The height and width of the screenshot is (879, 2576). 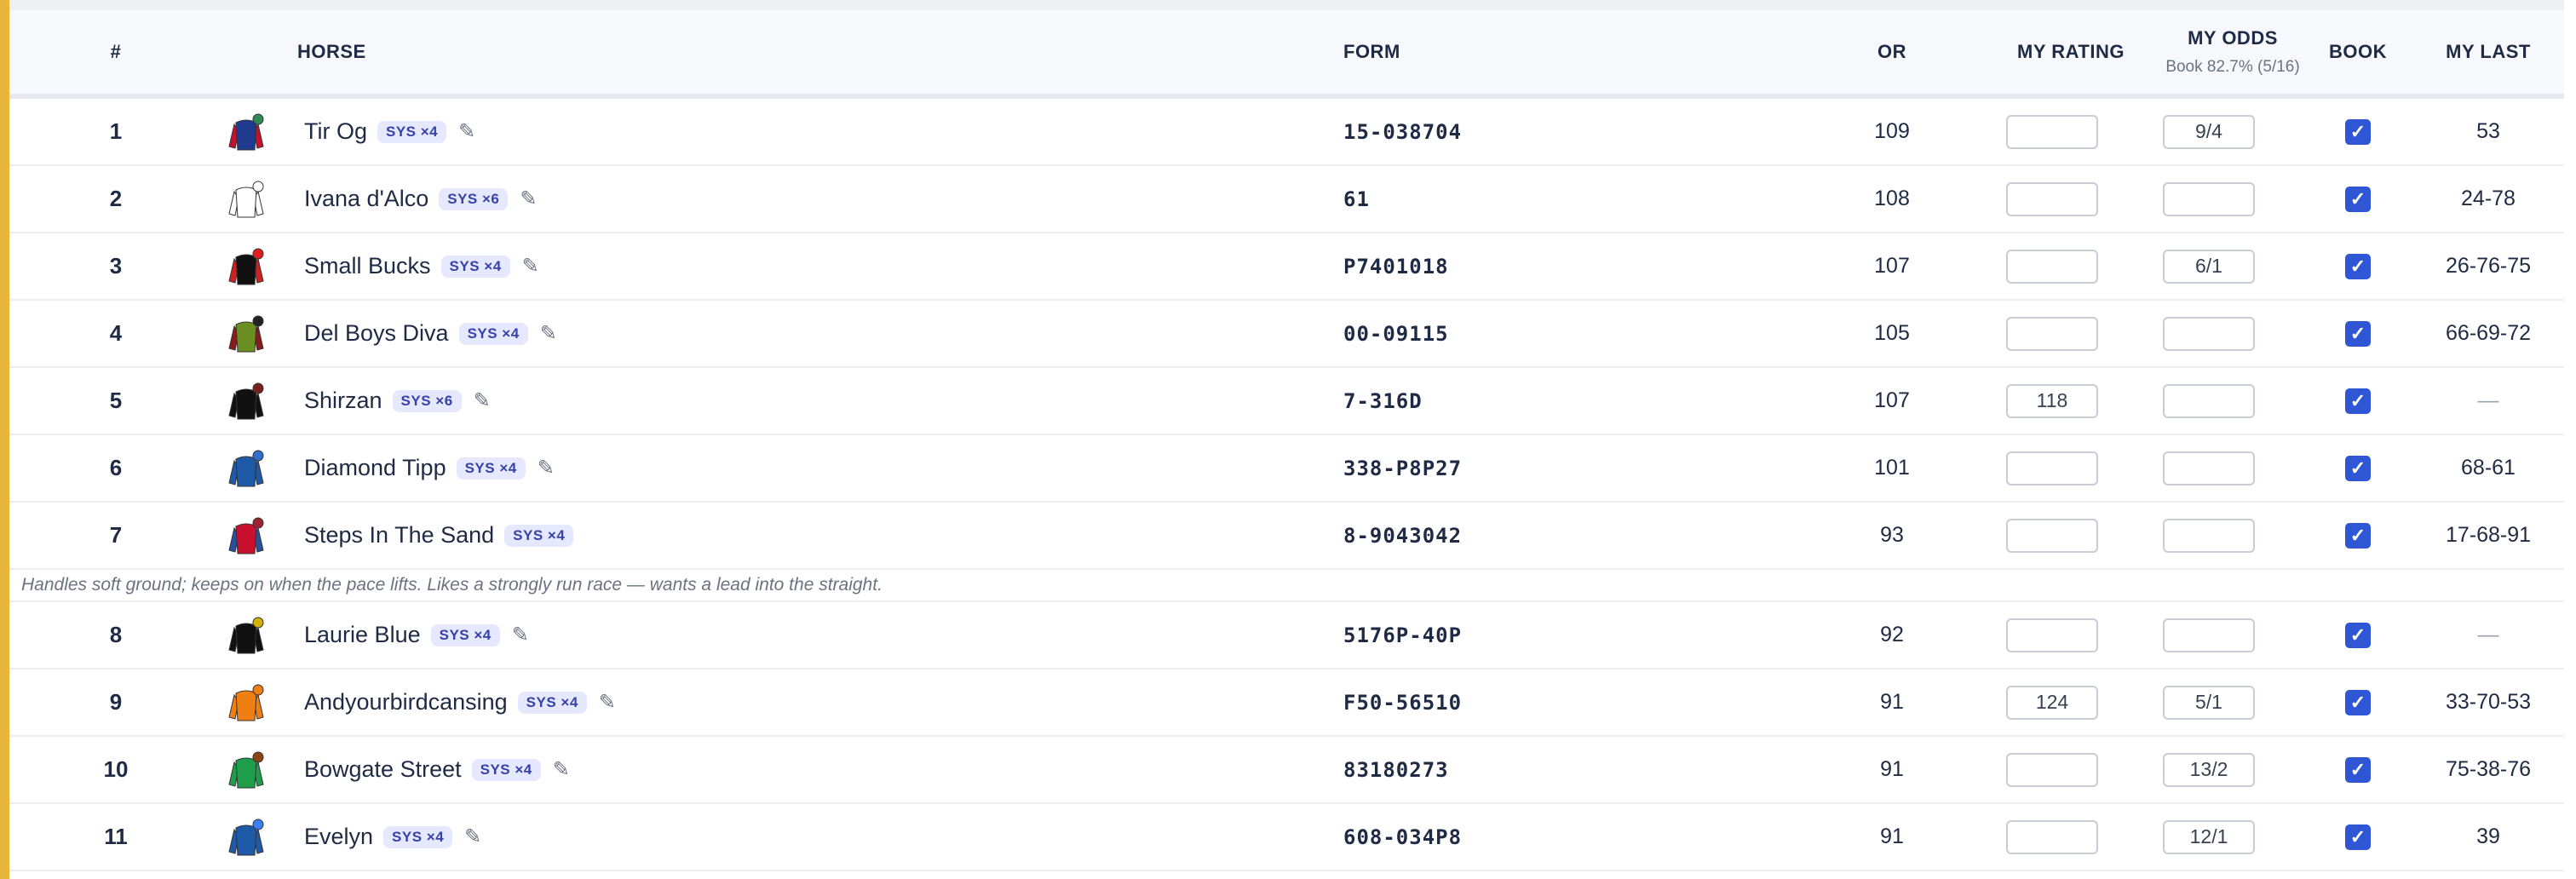 I want to click on table-row: 8 Laurie Blue SYS ×4 ✎ 5176P-40P 92 ✓ —, so click(x=1287, y=635).